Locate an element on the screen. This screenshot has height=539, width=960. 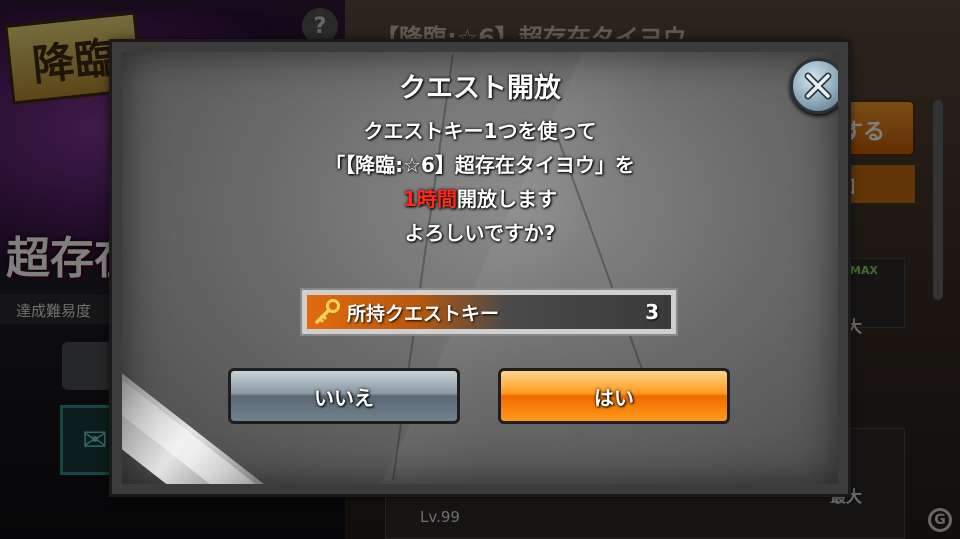
message-line: 「【降臨:☆6】超存在タイヨウ」を is located at coordinates (480, 165).